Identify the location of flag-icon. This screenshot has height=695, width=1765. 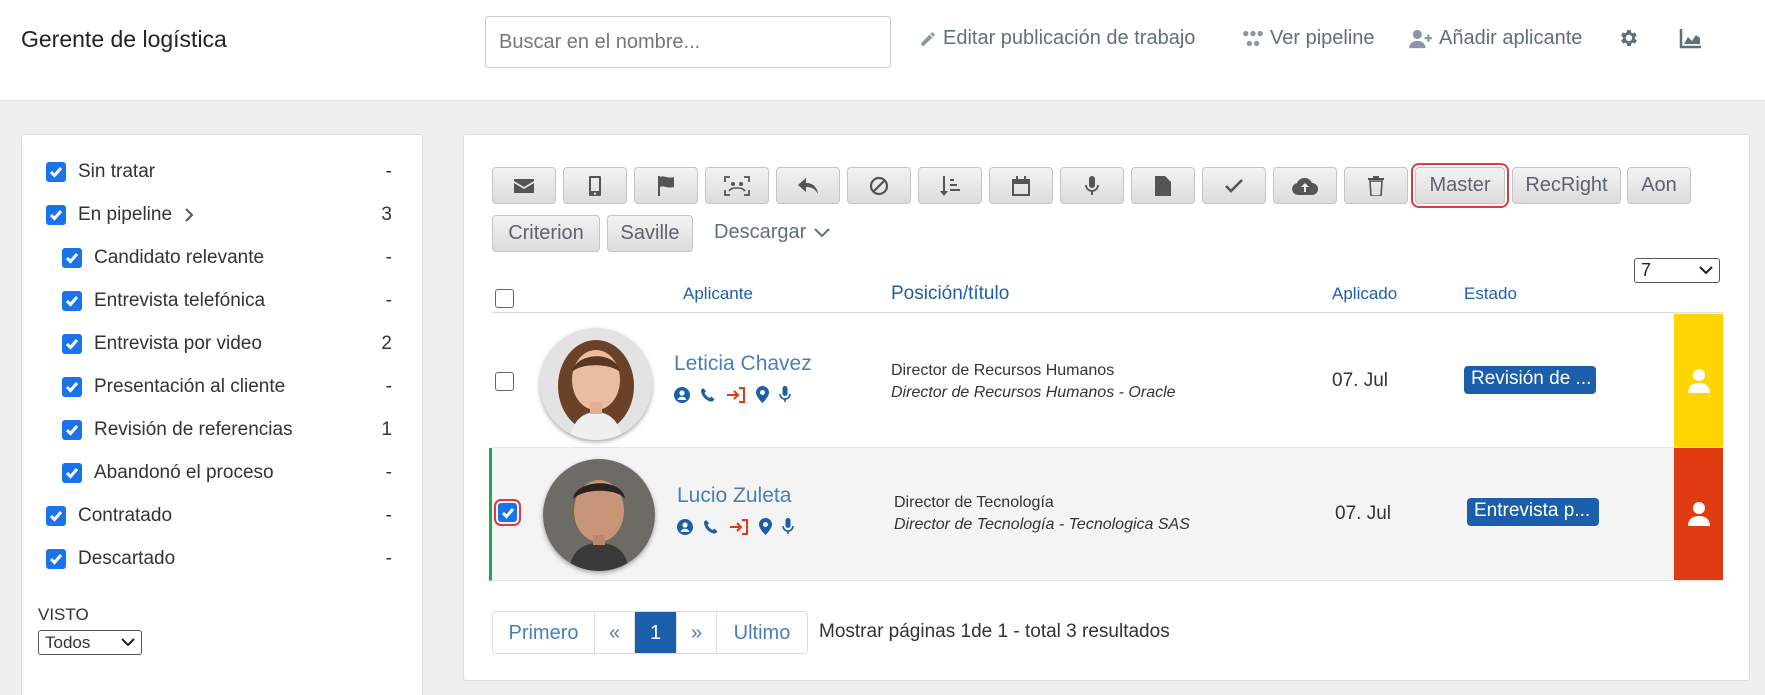
(666, 185).